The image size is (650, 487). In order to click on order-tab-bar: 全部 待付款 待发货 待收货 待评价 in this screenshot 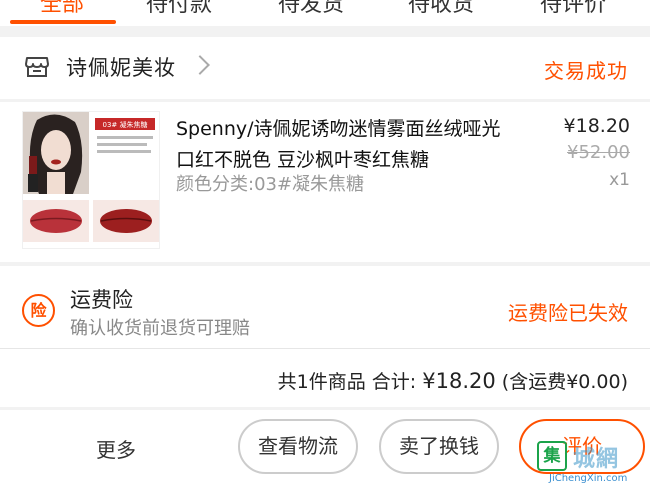, I will do `click(325, 13)`.